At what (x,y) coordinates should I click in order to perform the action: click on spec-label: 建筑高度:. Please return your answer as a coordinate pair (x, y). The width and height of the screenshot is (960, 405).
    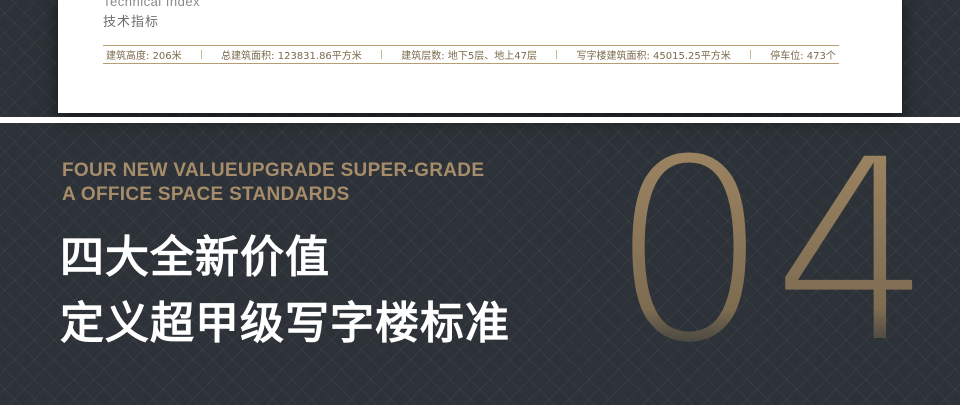
    Looking at the image, I should click on (128, 56).